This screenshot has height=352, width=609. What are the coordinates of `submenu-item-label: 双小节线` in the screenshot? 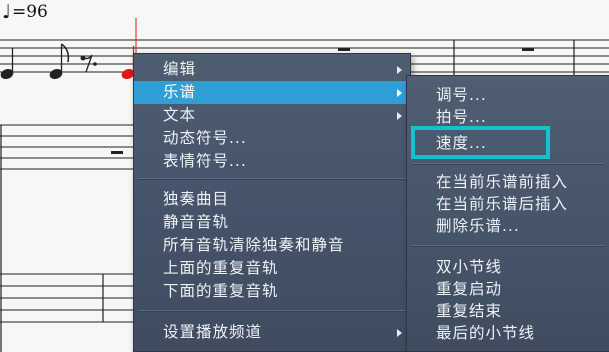 It's located at (469, 267).